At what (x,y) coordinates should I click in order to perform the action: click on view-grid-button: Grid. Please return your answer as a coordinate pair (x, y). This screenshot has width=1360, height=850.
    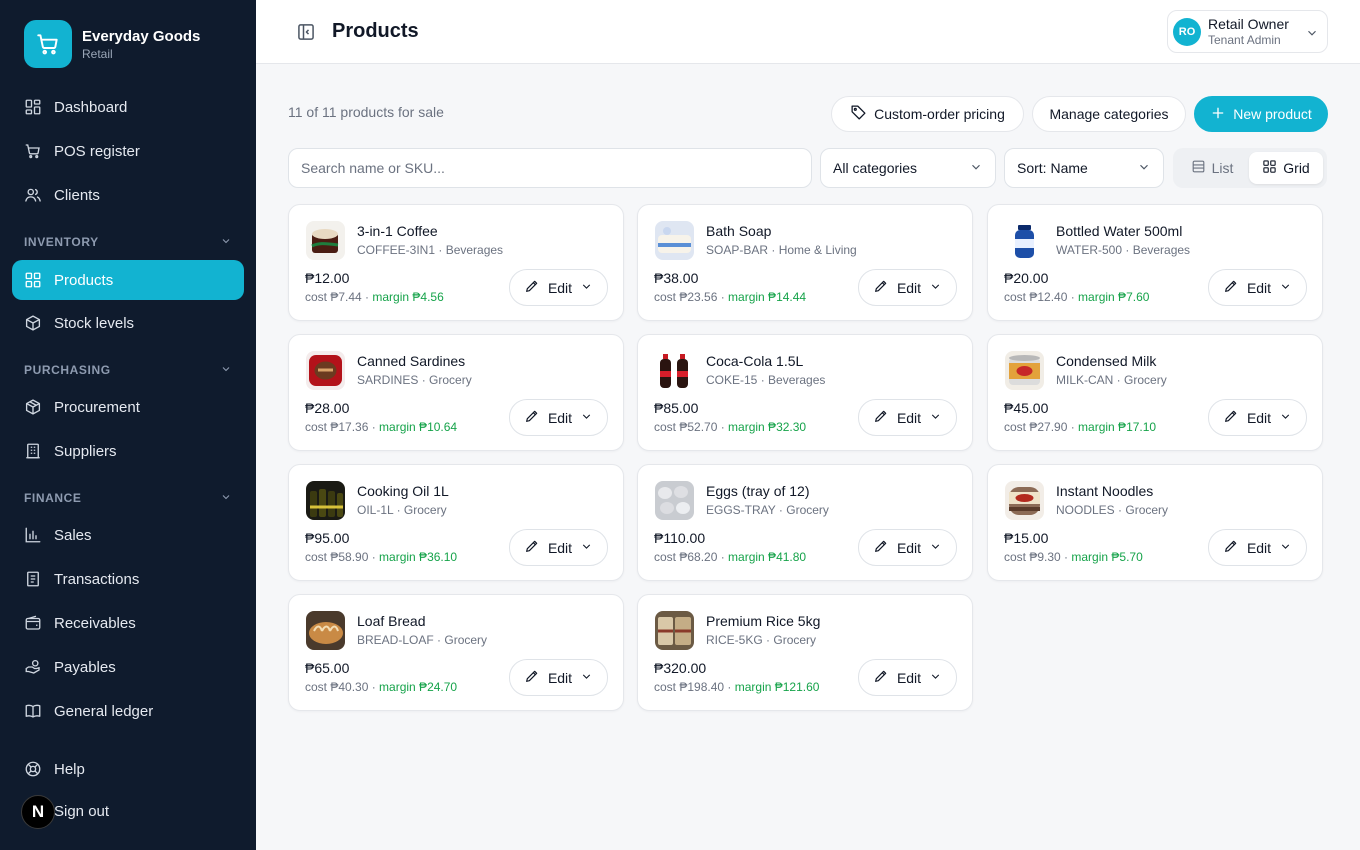
    Looking at the image, I should click on (1286, 168).